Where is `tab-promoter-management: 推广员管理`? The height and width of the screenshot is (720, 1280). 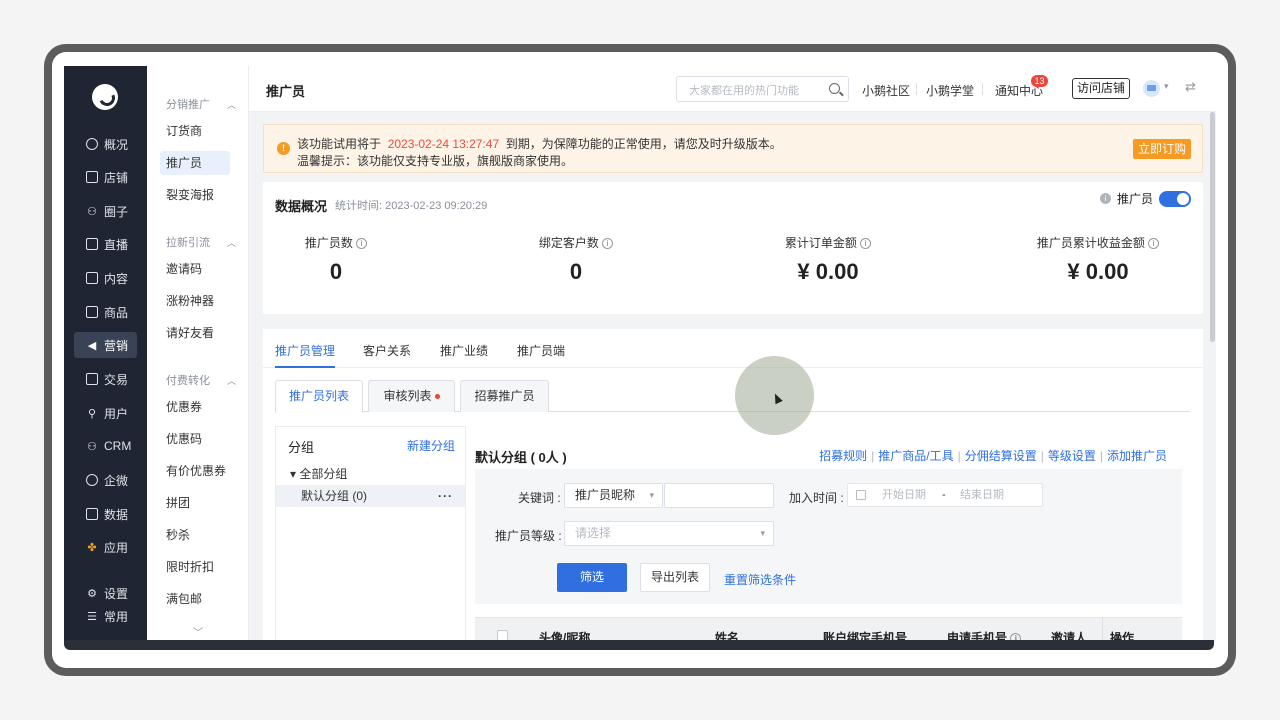 tab-promoter-management: 推广员管理 is located at coordinates (305, 355).